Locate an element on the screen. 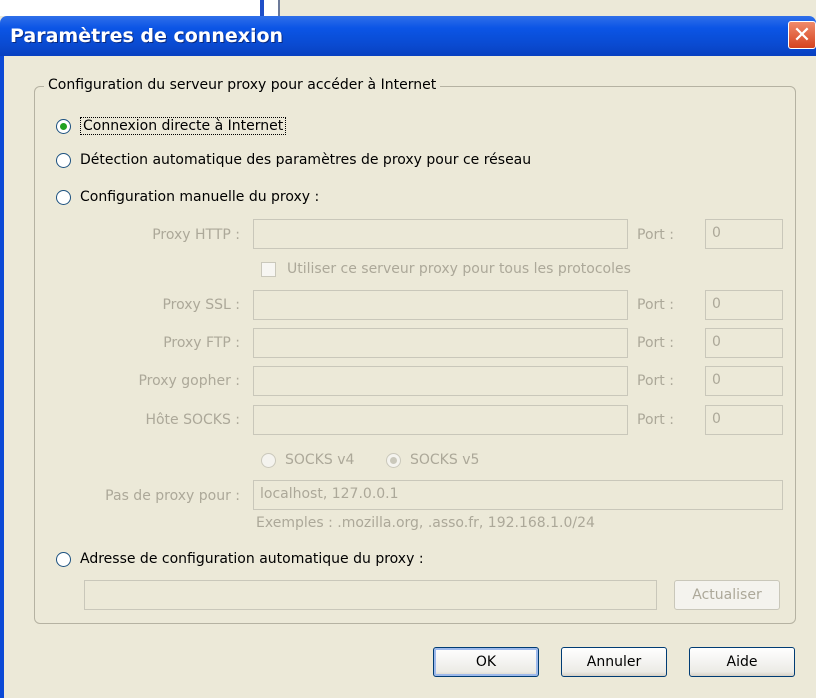 The image size is (816, 698). gopher-port-label: Port : is located at coordinates (655, 381).